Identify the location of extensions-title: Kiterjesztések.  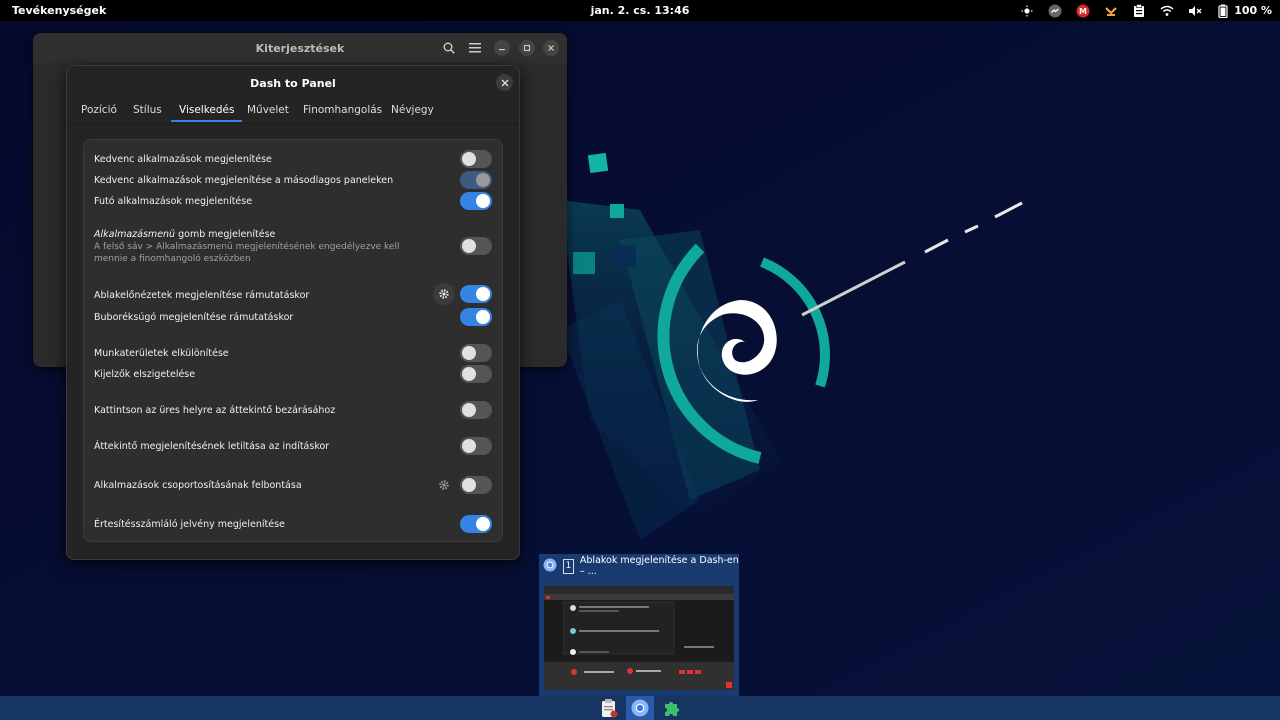
(300, 48).